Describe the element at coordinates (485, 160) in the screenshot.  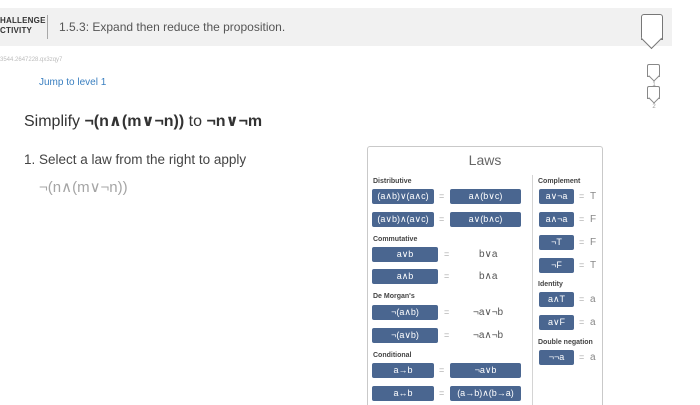
I see `laws-title: Laws` at that location.